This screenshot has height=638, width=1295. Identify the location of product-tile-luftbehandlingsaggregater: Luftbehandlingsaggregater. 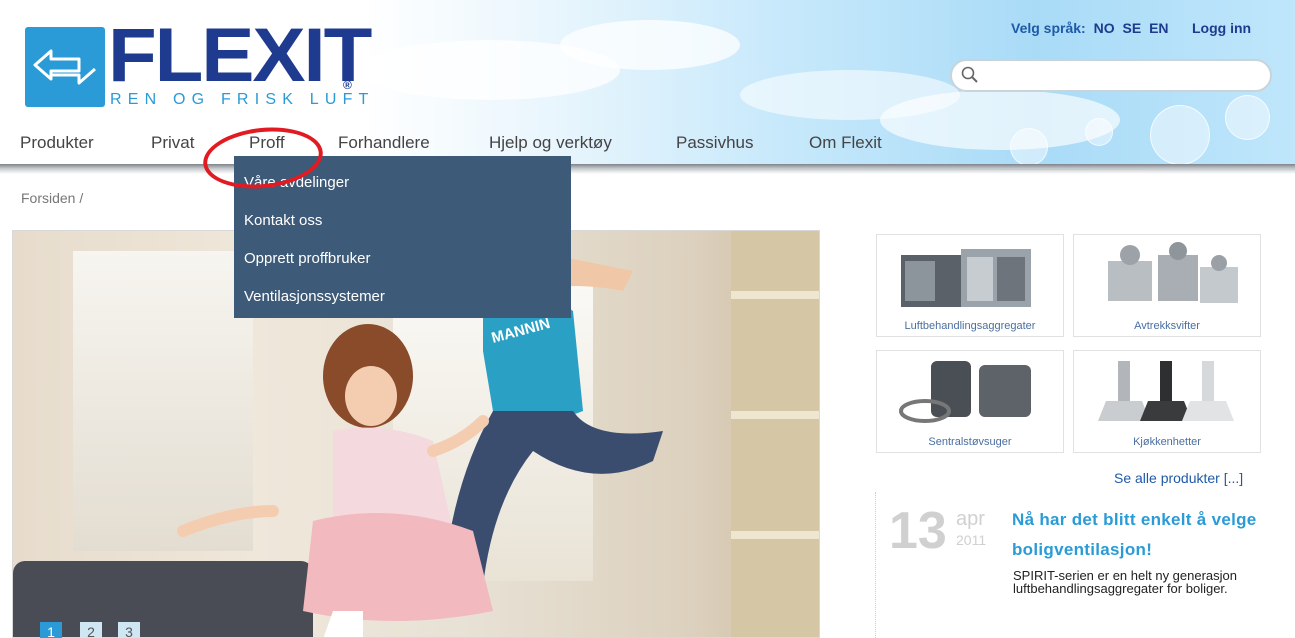
(970, 285).